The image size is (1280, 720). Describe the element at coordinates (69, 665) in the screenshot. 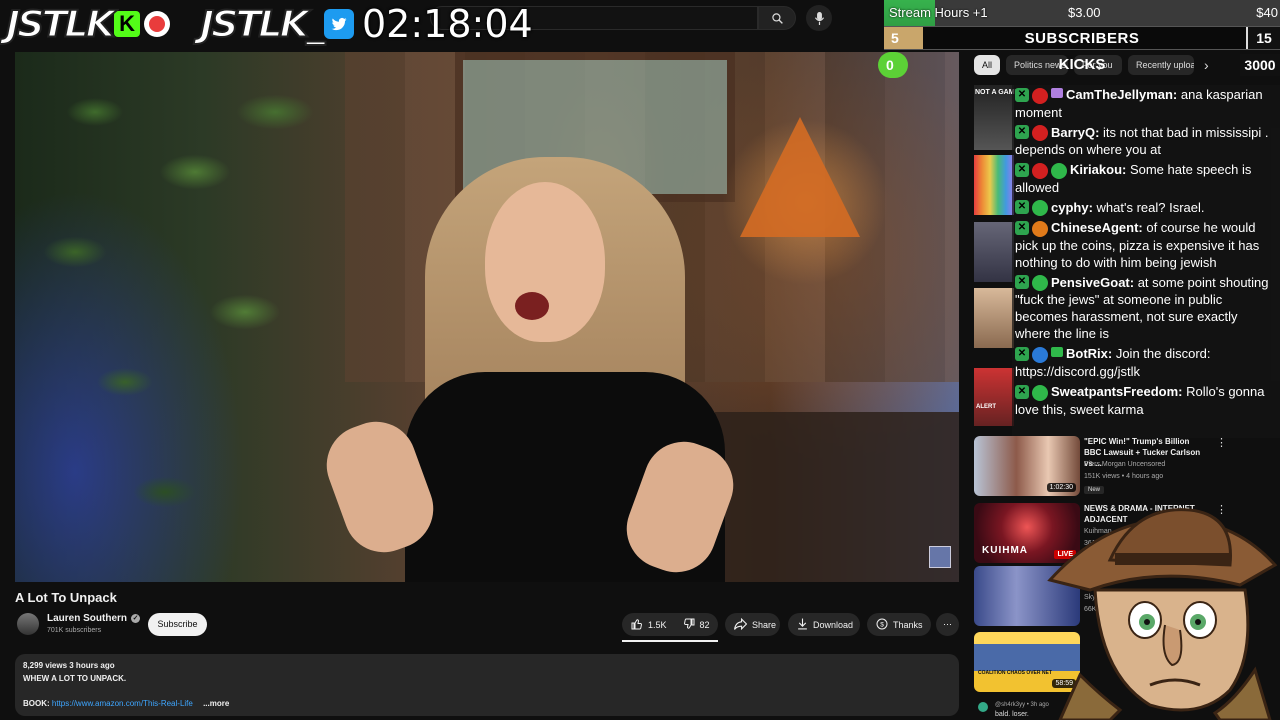

I see `view-count-date: 8,299 views 3 hours ago` at that location.